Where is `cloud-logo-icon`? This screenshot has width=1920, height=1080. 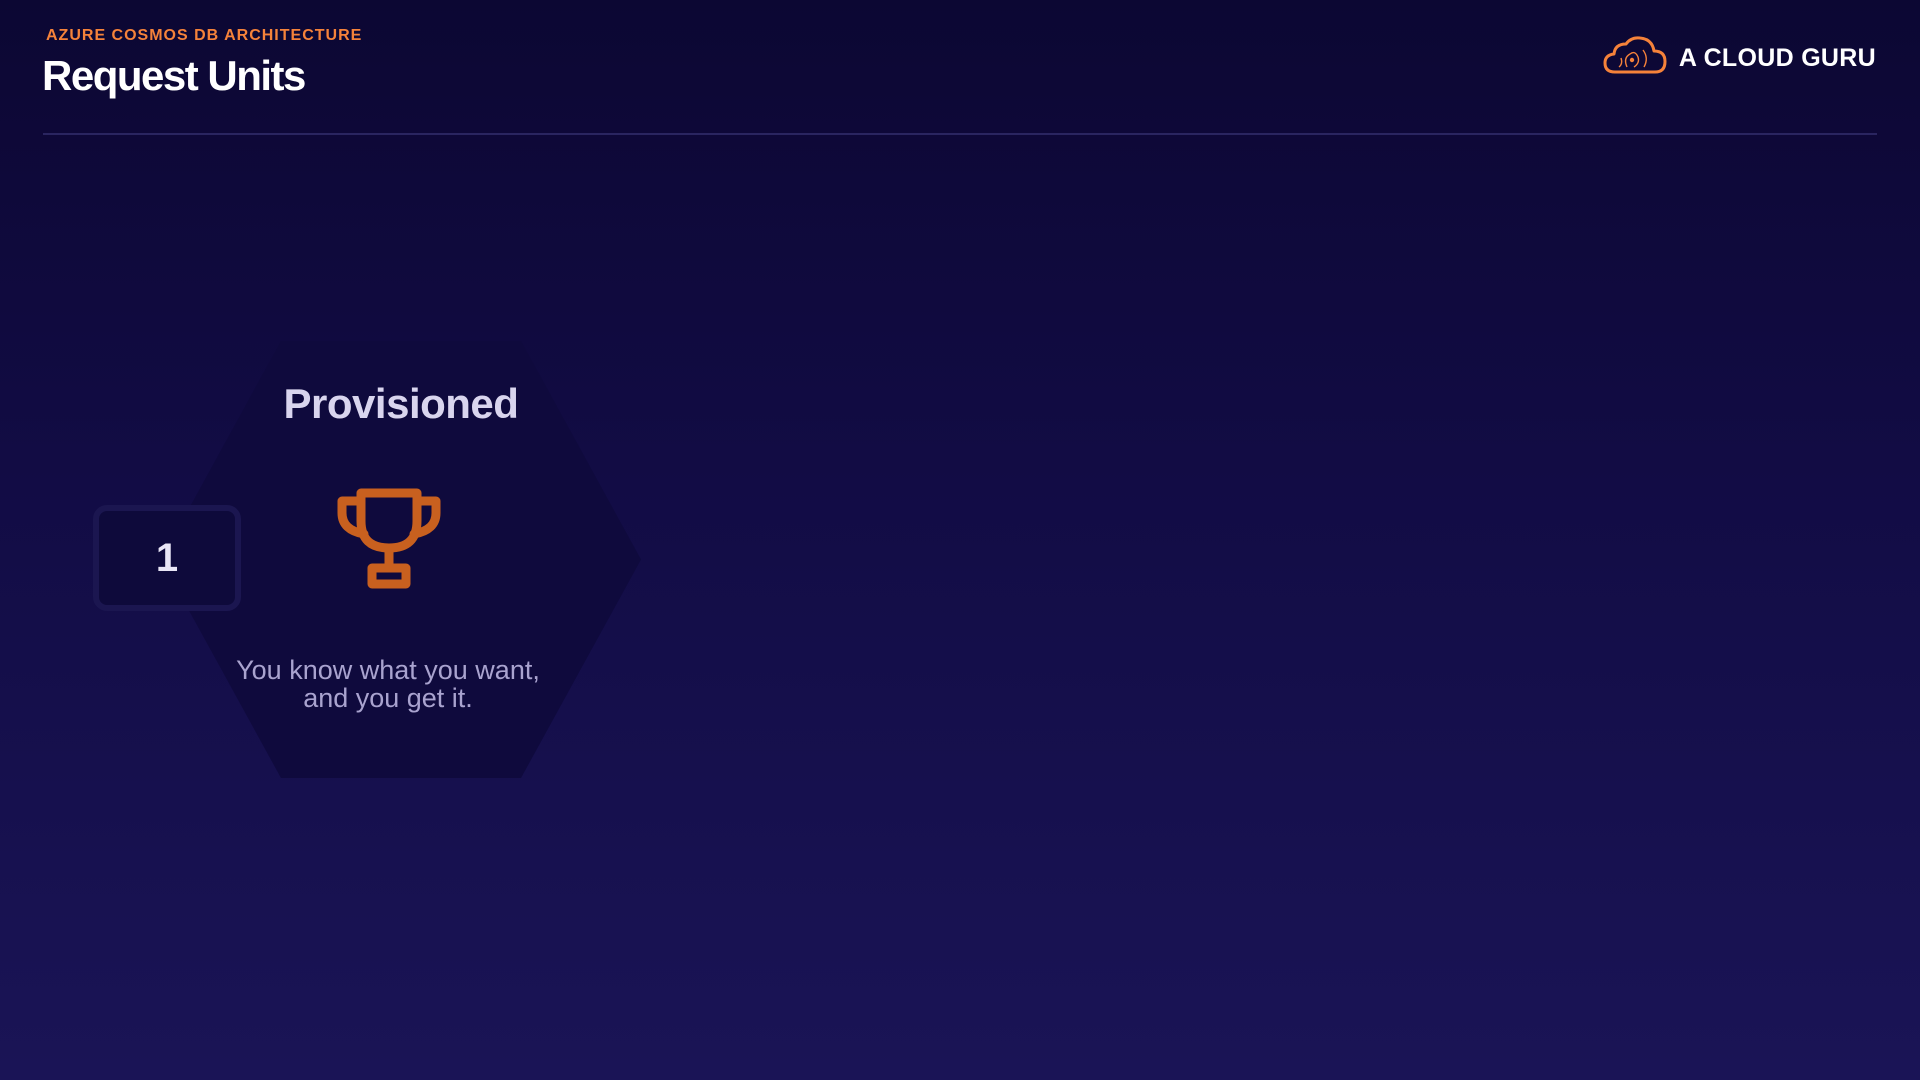 cloud-logo-icon is located at coordinates (1635, 58).